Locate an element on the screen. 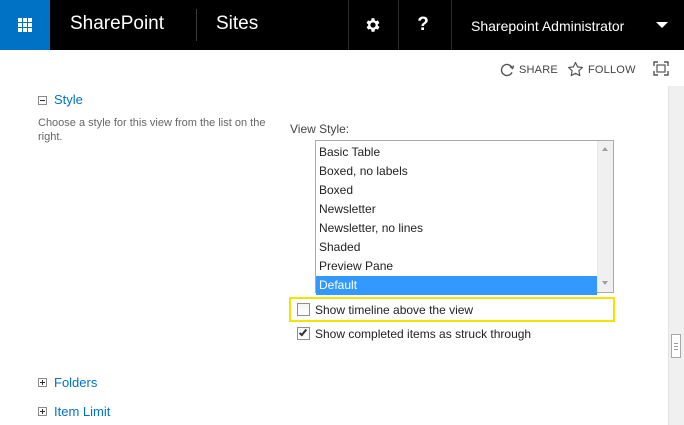 The height and width of the screenshot is (425, 684). app-launcher-button is located at coordinates (25, 25).